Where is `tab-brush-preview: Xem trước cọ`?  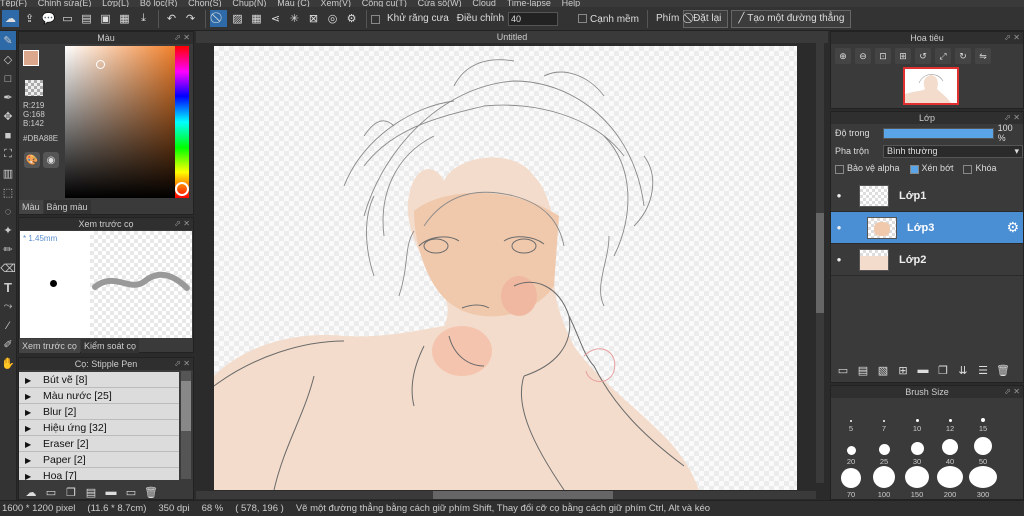
tab-brush-preview: Xem trước cọ is located at coordinates (49, 346).